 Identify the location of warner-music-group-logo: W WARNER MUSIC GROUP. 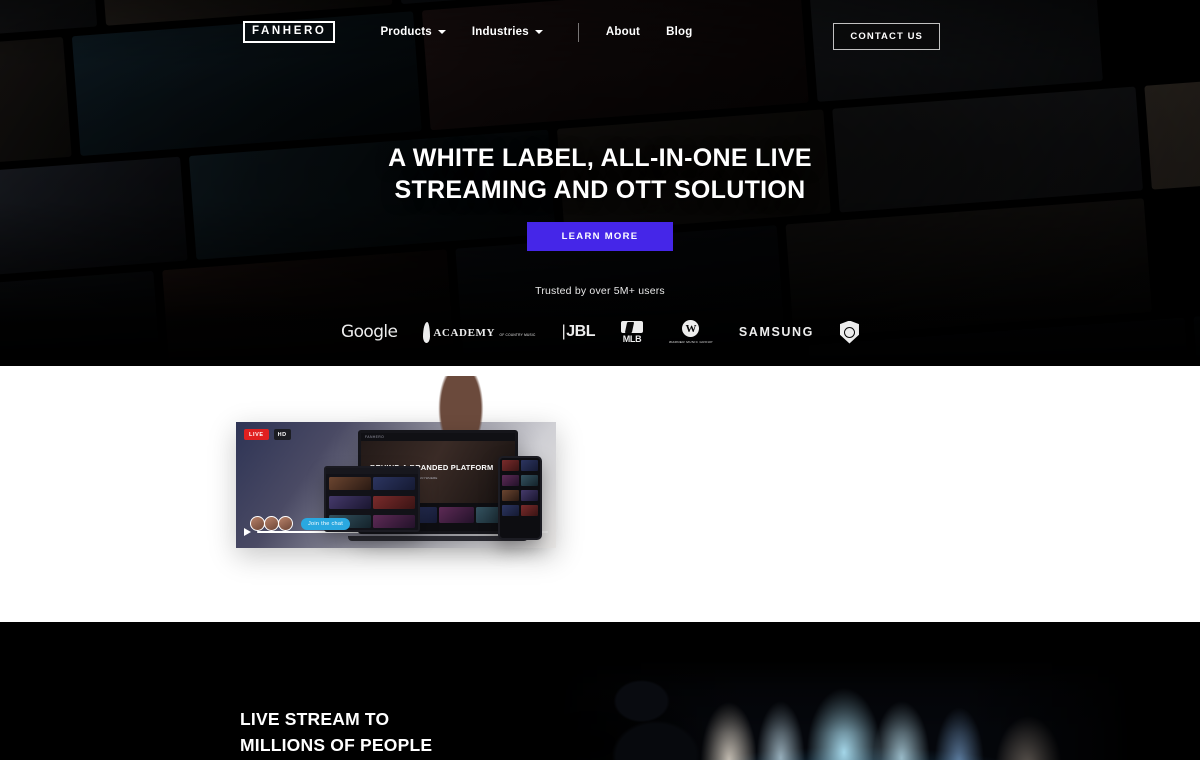
(691, 332).